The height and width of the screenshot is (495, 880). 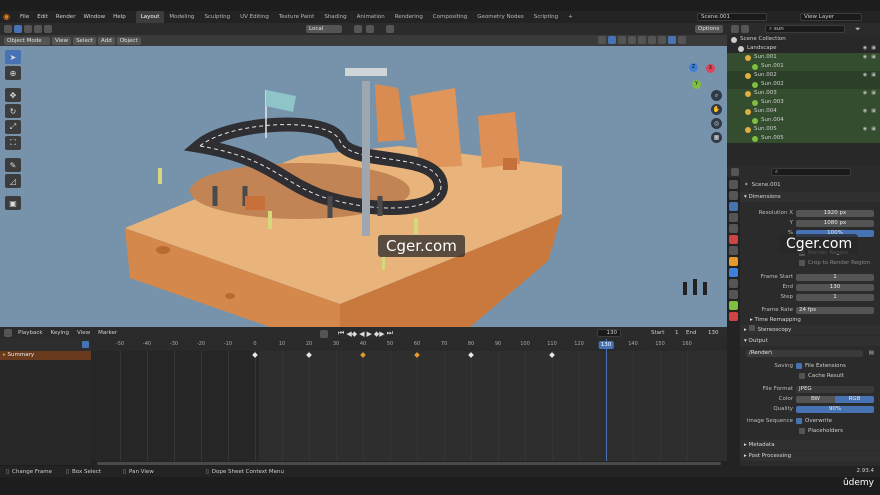 What do you see at coordinates (8, 333) in the screenshot?
I see `timeline-editor-icon` at bounding box center [8, 333].